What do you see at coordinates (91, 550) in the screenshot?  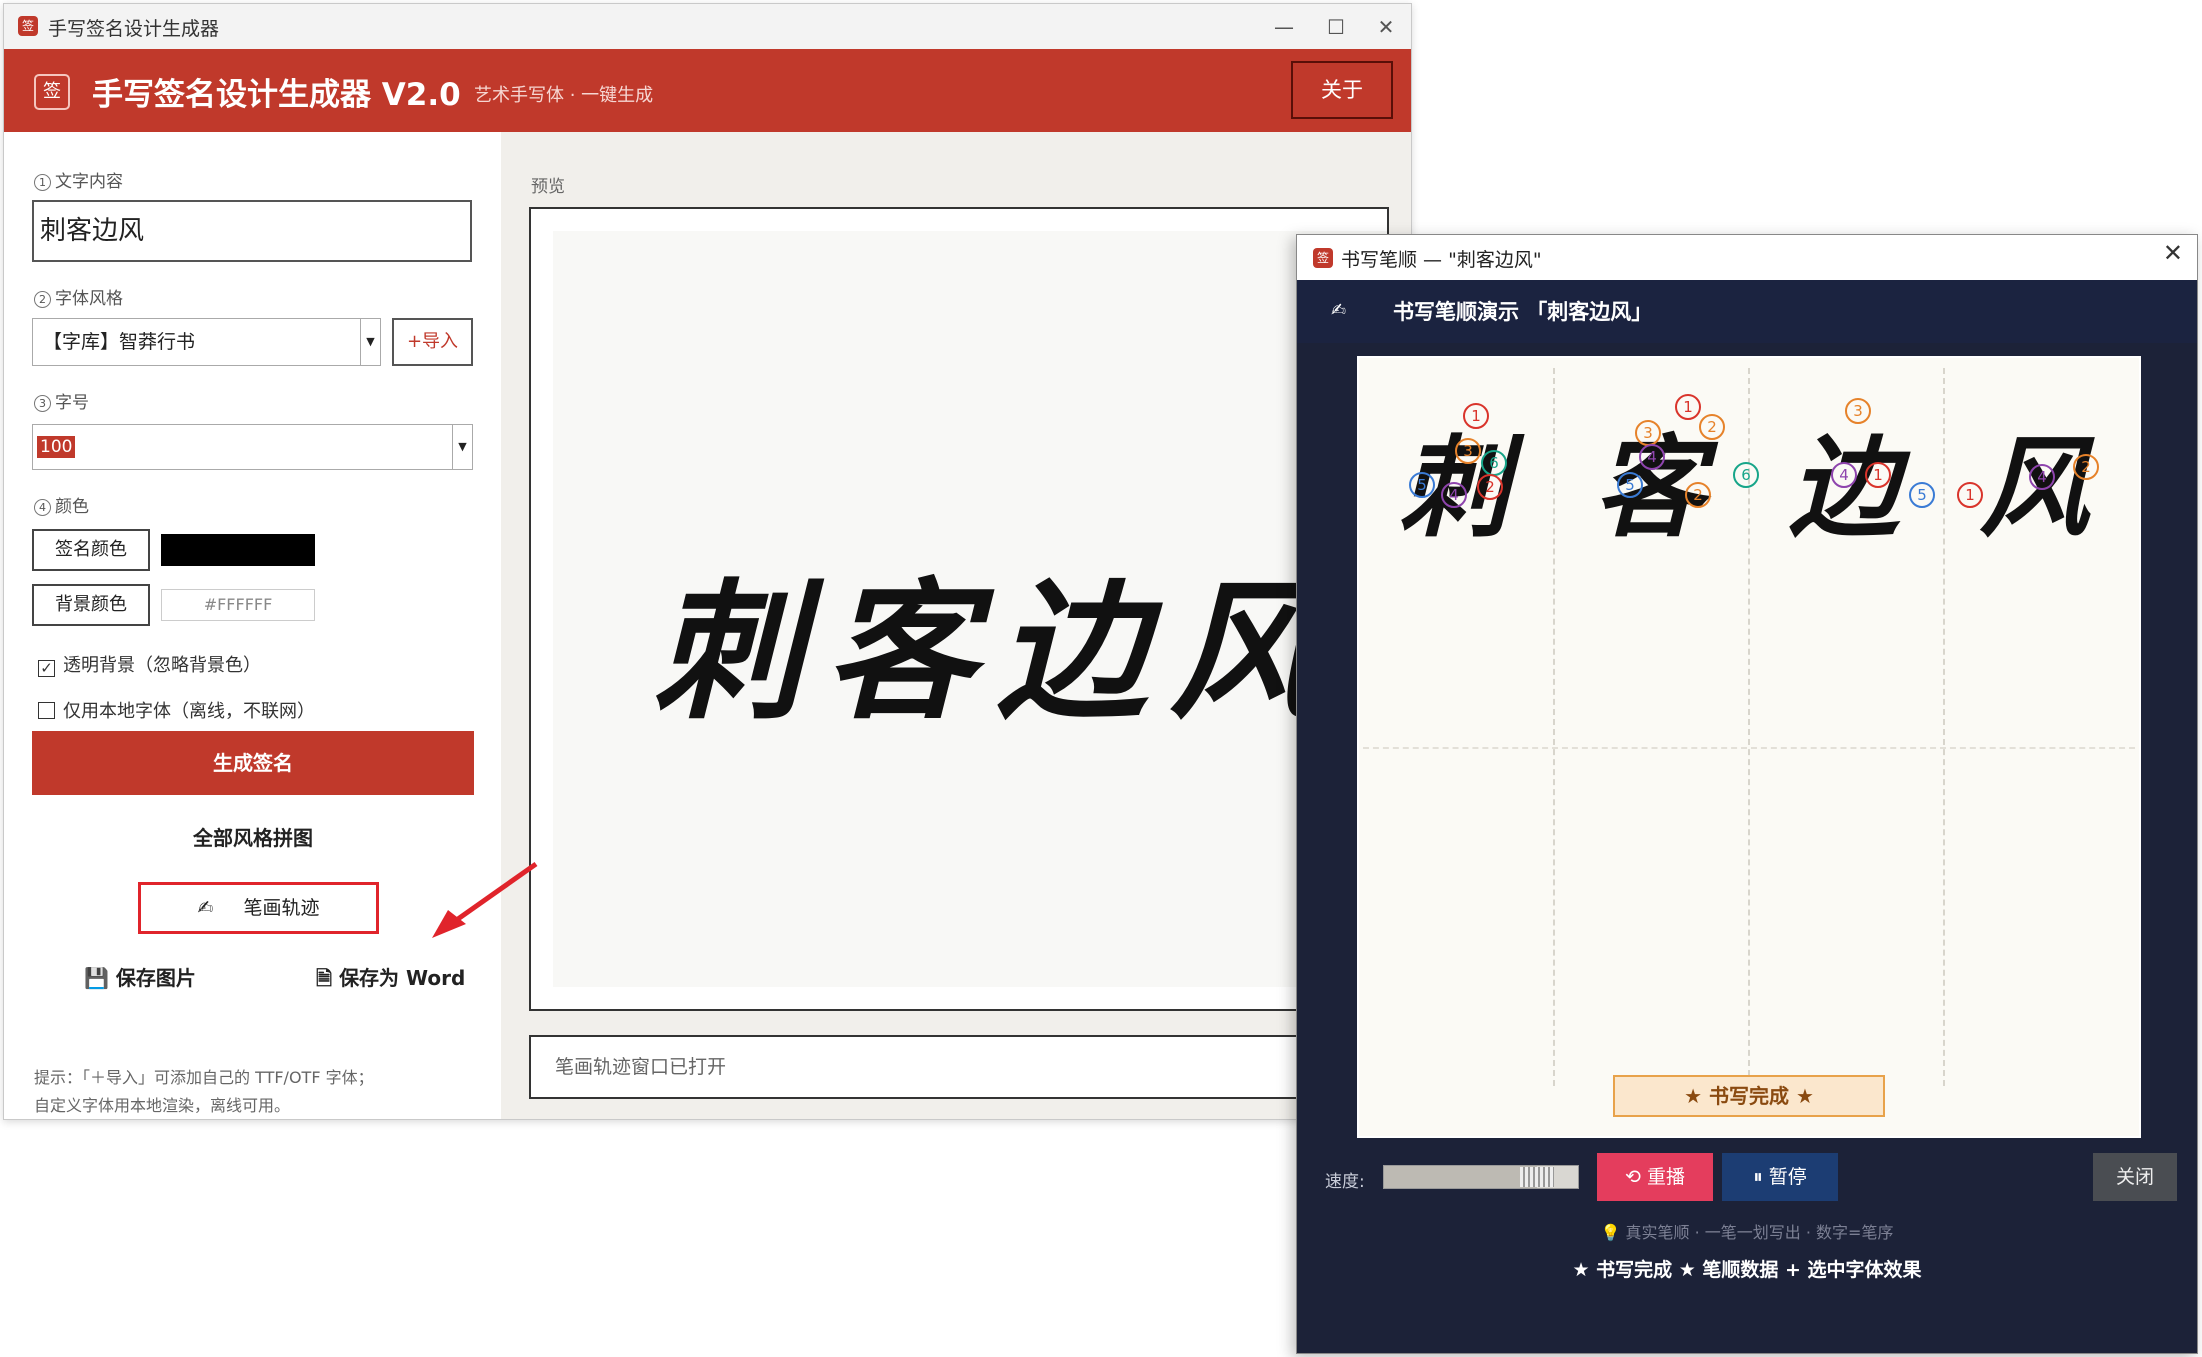 I see `signature-color-button: 签名颜色` at bounding box center [91, 550].